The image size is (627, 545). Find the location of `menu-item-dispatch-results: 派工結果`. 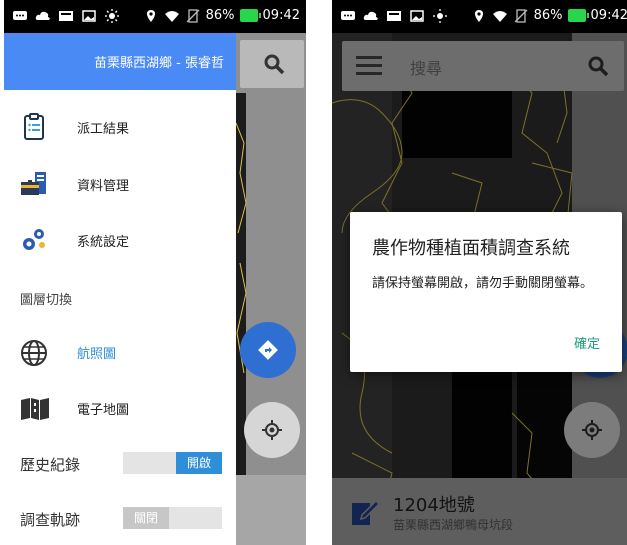

menu-item-dispatch-results: 派工結果 is located at coordinates (120, 128).